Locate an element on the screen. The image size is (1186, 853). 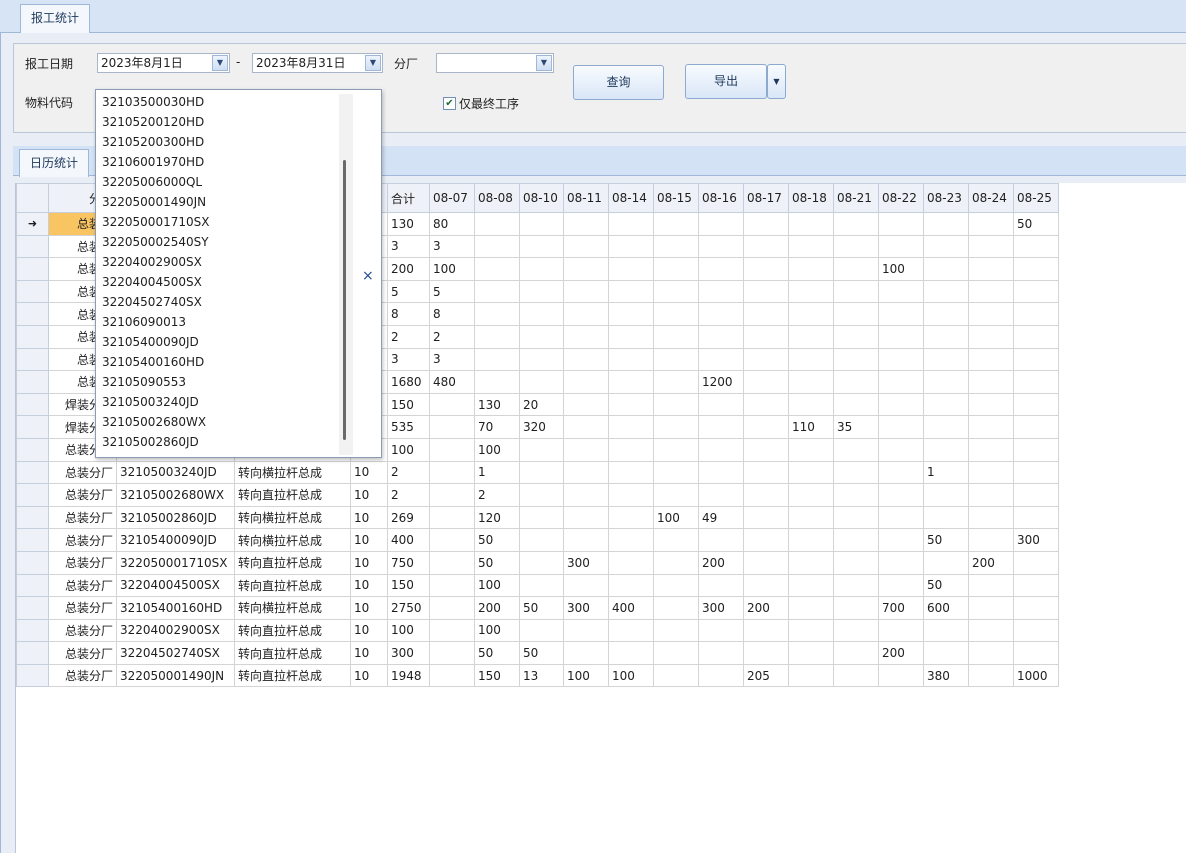
table-cell: 150 is located at coordinates (497, 675).